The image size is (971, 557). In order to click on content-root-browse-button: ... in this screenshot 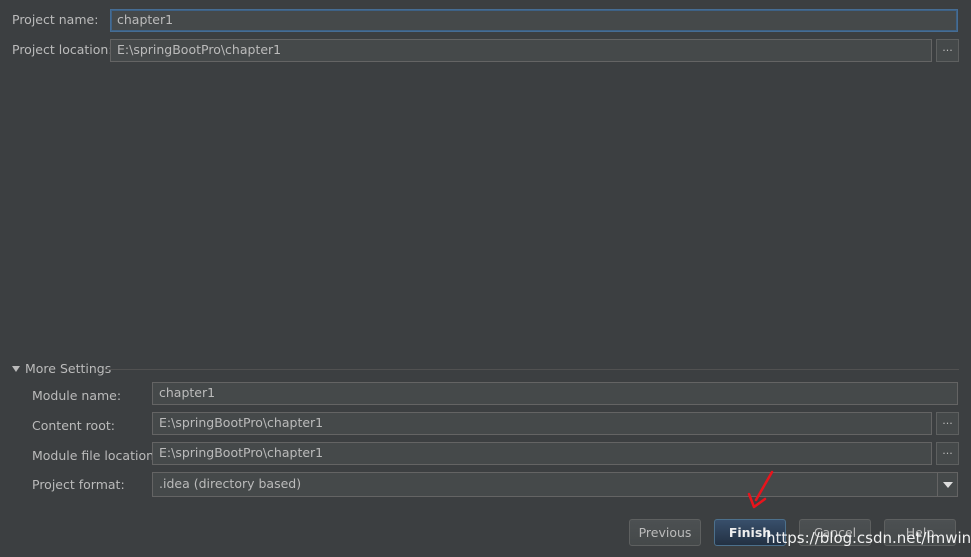, I will do `click(947, 423)`.